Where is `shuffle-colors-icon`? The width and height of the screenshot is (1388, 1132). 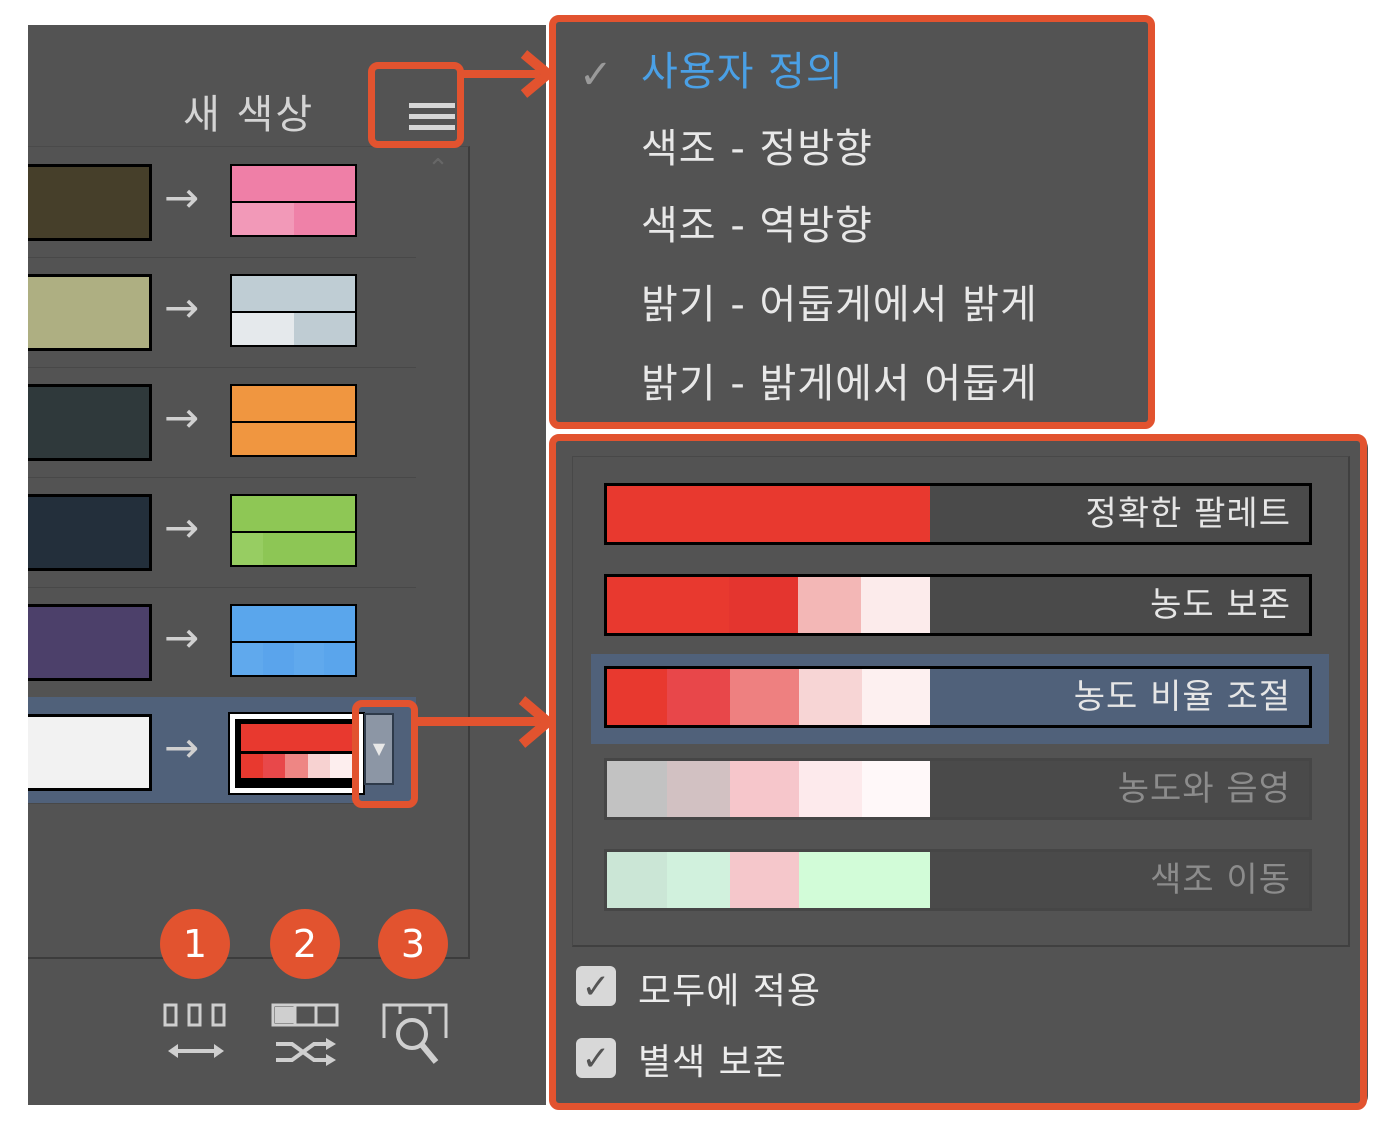
shuffle-colors-icon is located at coordinates (306, 1034).